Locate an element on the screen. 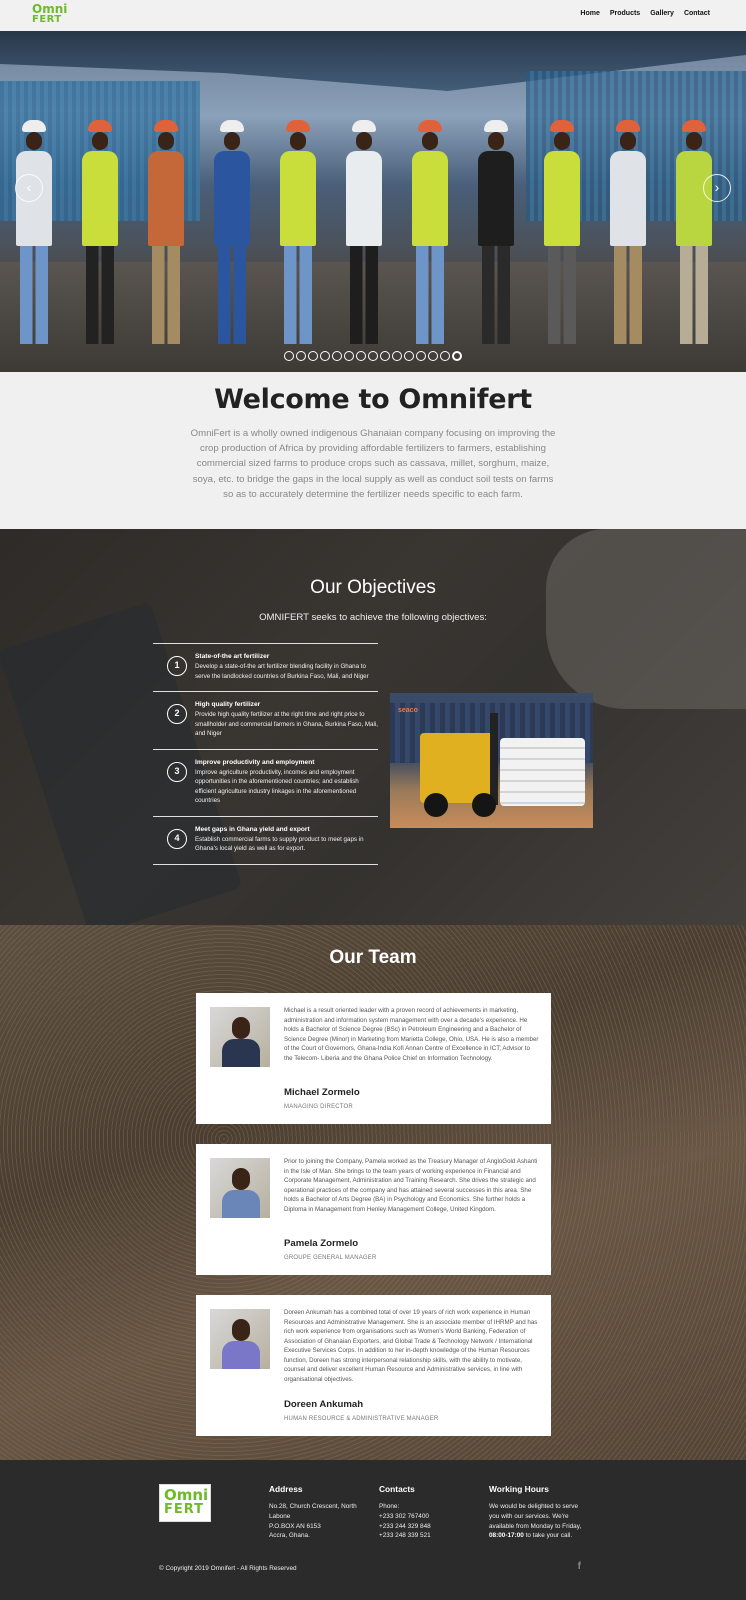 This screenshot has width=746, height=1600. objective-title: Improve productivity and employment is located at coordinates (255, 762).